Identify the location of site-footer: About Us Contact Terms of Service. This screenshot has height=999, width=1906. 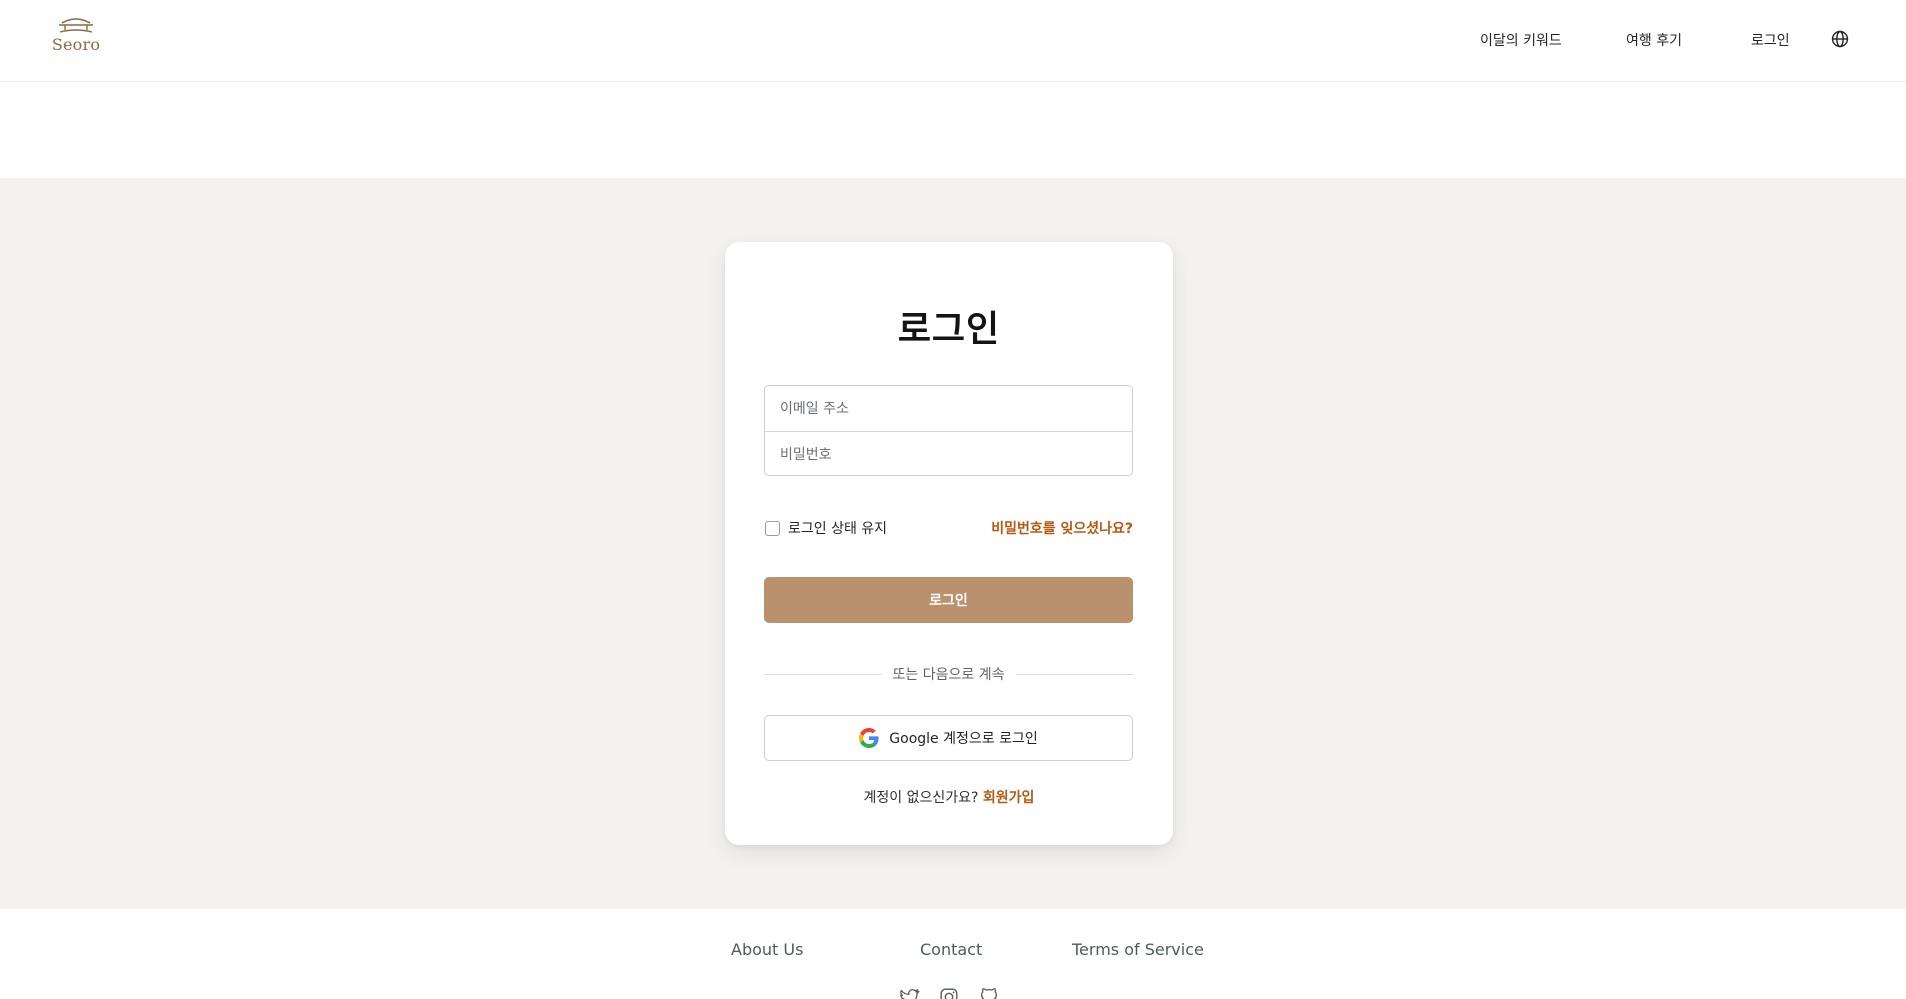
(953, 954).